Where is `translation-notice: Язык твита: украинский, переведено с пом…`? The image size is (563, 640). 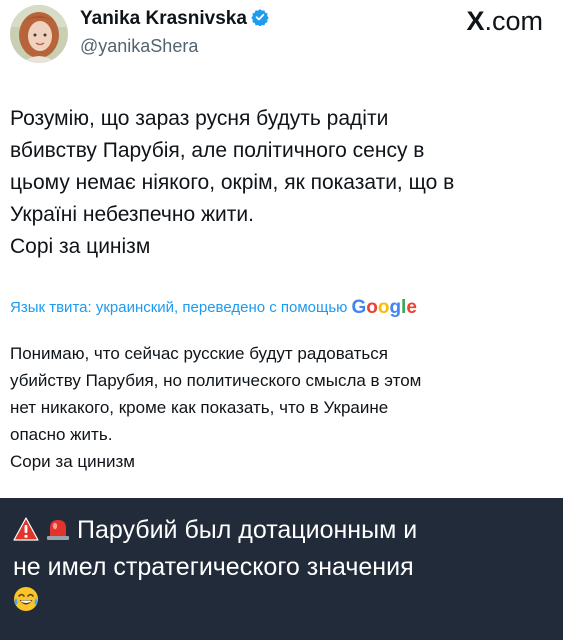
translation-notice: Язык твита: украинский, переведено с пом… is located at coordinates (213, 308).